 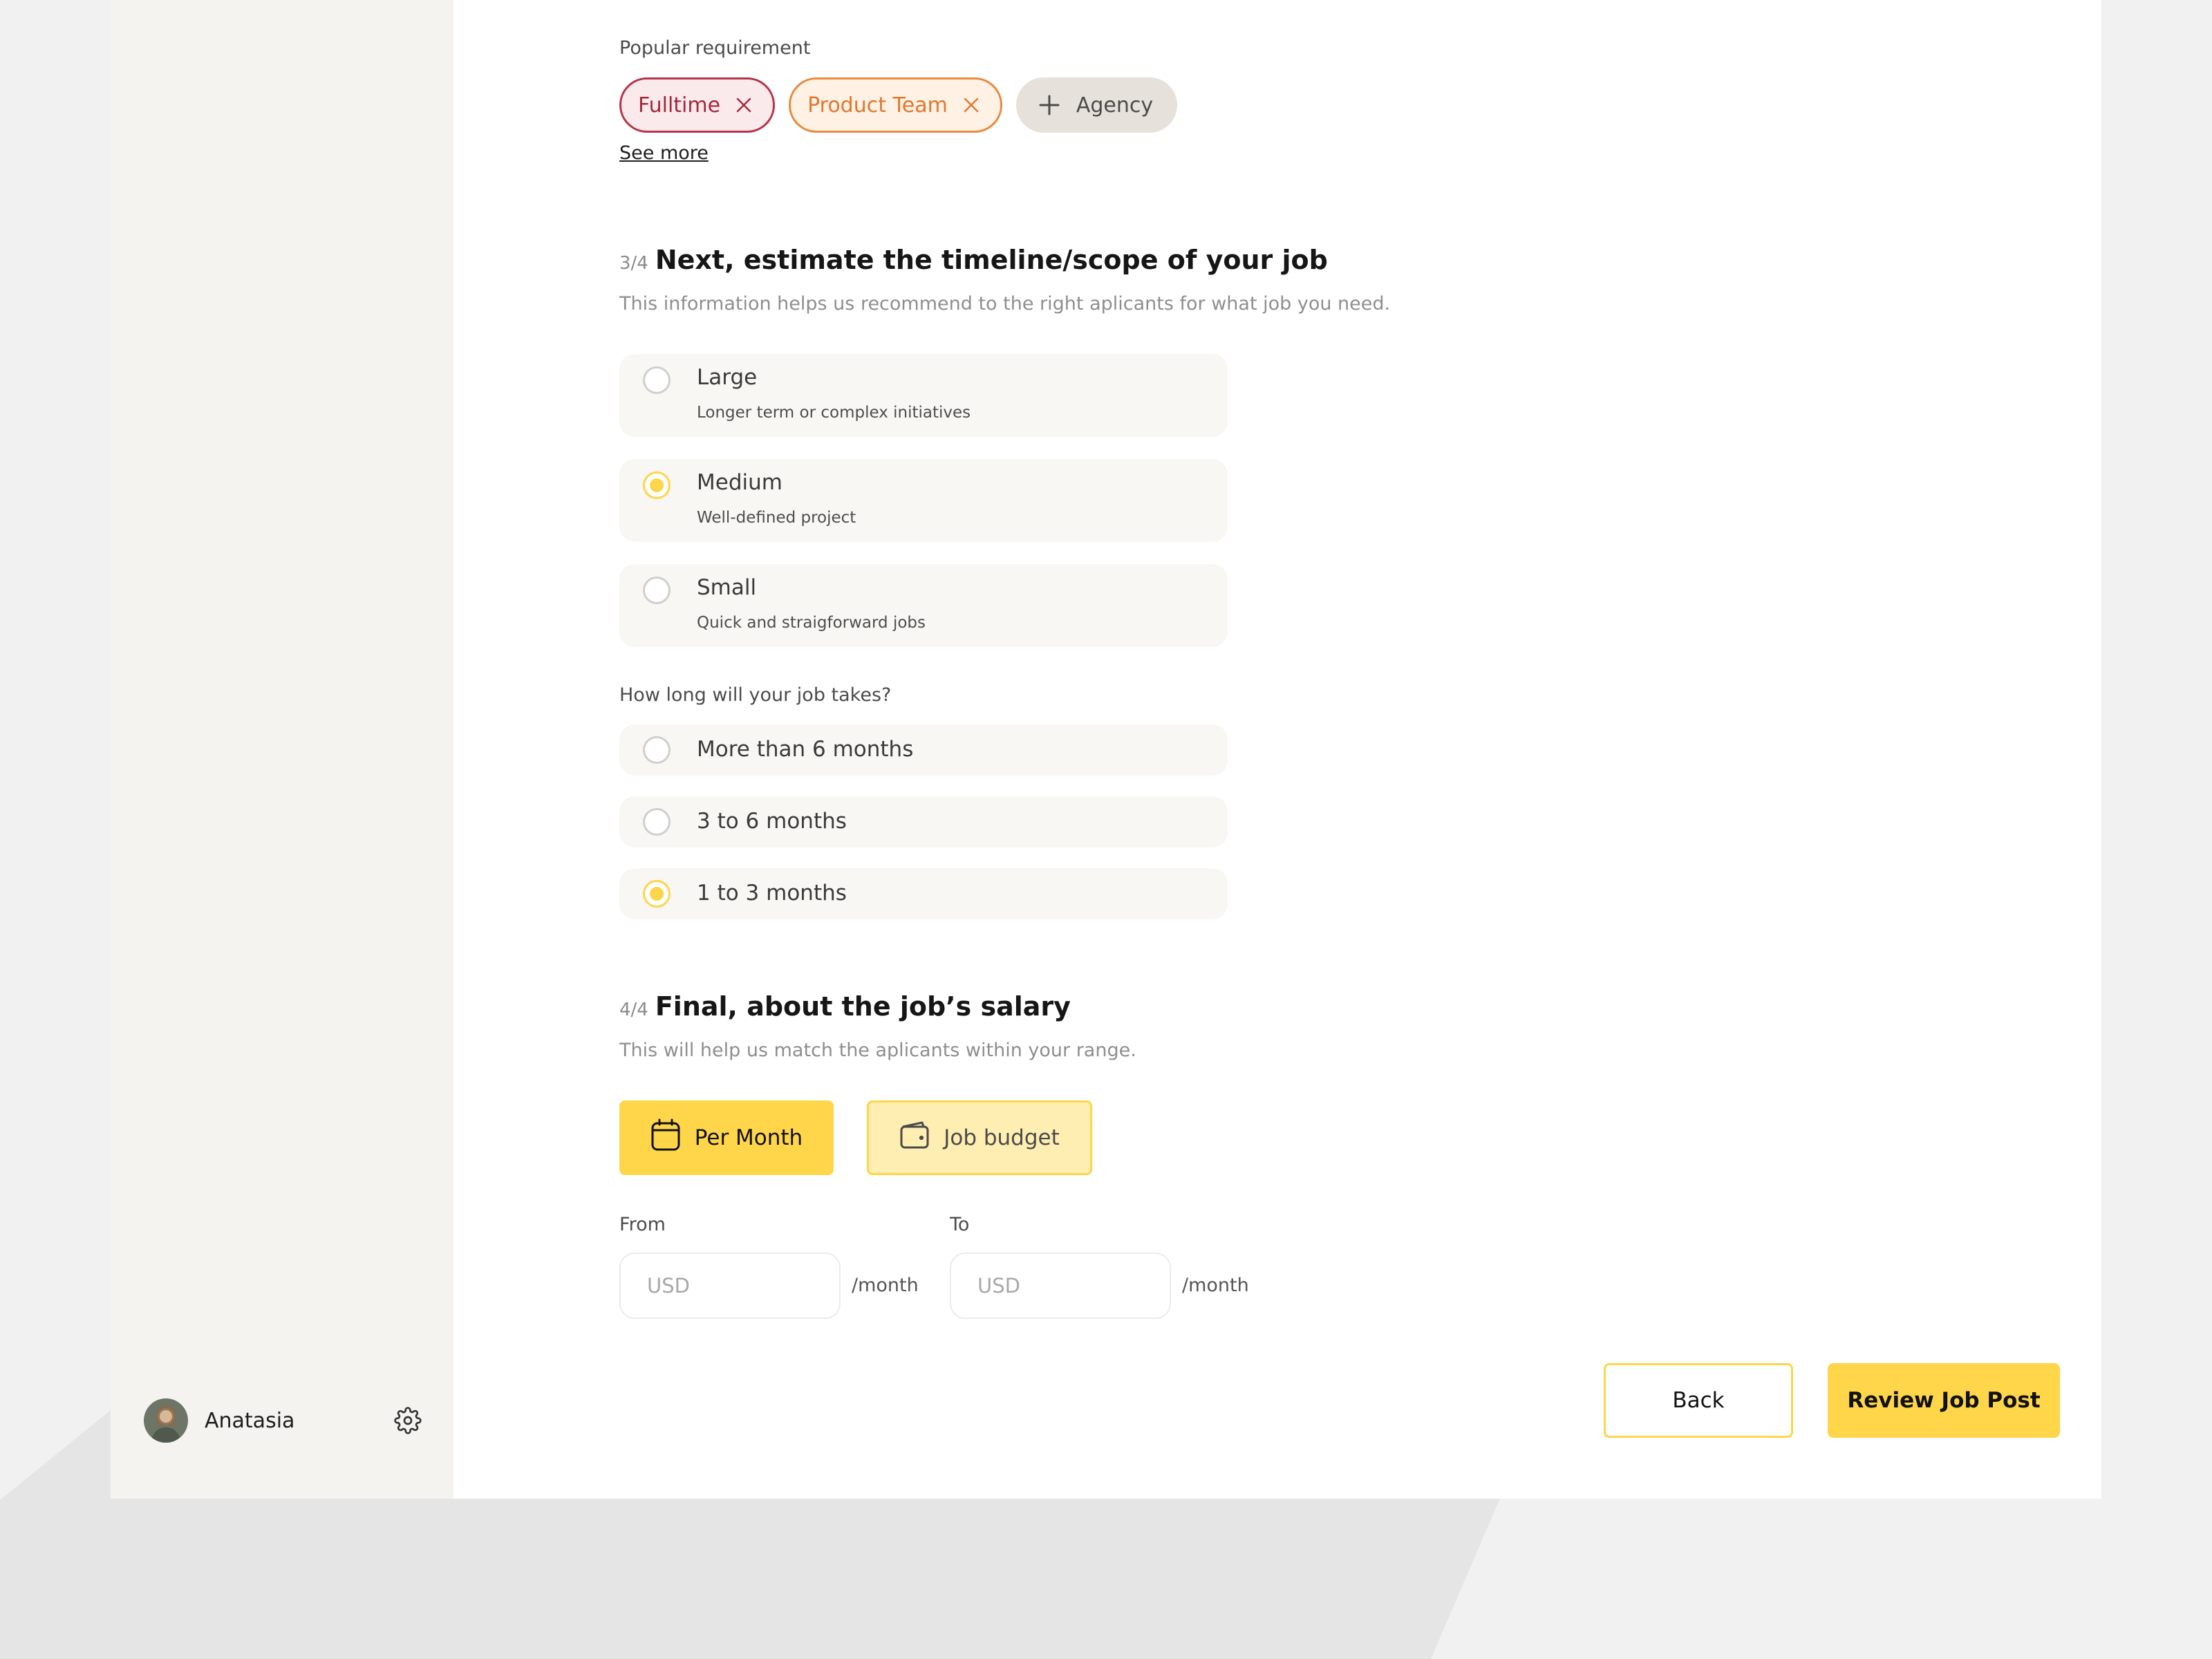 I want to click on sidebar: Anatasia, so click(x=282, y=749).